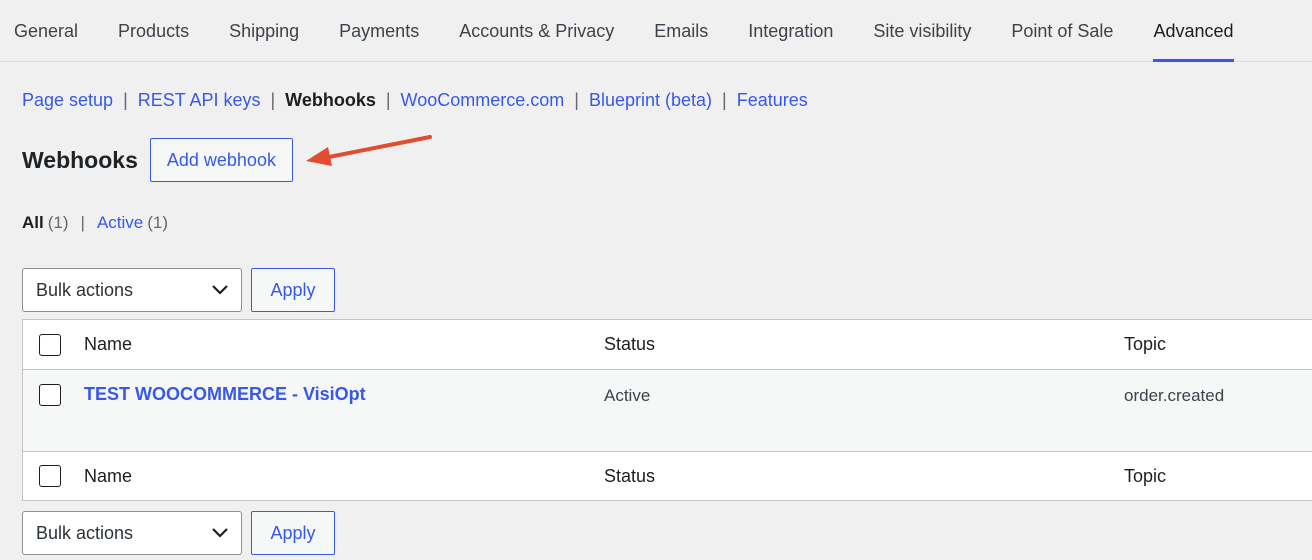 The width and height of the screenshot is (1312, 560). Describe the element at coordinates (630, 344) in the screenshot. I see `column-header-status: Status` at that location.